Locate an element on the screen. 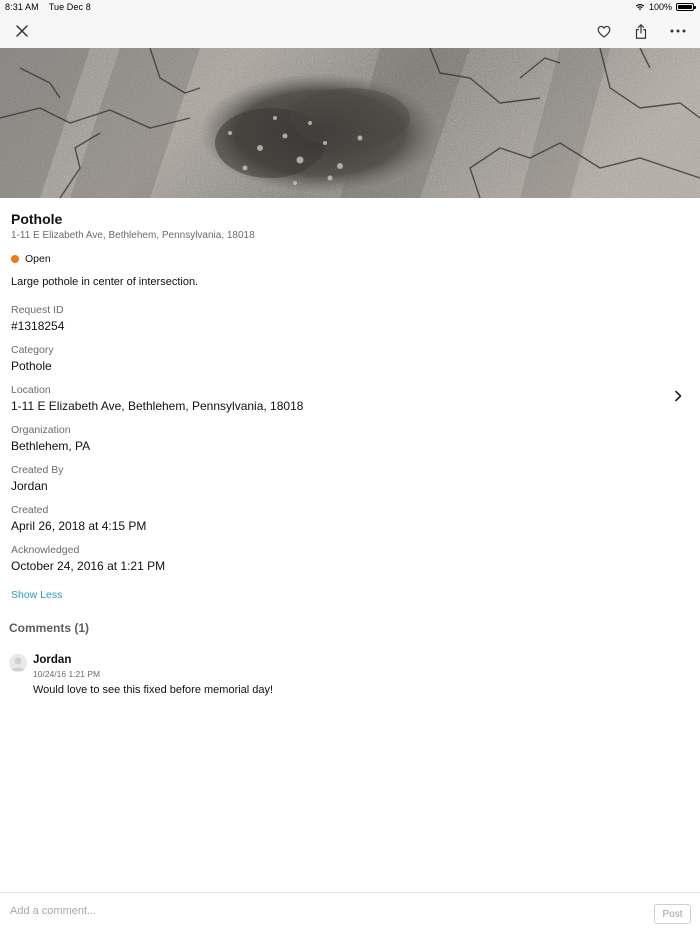 The width and height of the screenshot is (700, 934). request-title: Pothole is located at coordinates (37, 219).